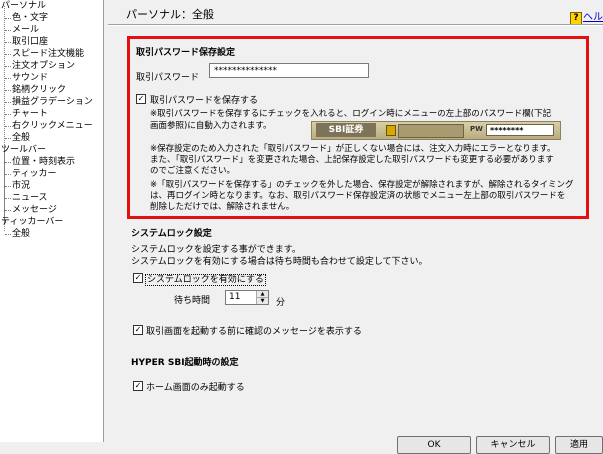 Image resolution: width=603 pixels, height=454 pixels. Describe the element at coordinates (279, 262) in the screenshot. I see `system-lock-desc-line2: システムロックを有効にする場合は待ち時間も合わせて設定して下さい。` at that location.